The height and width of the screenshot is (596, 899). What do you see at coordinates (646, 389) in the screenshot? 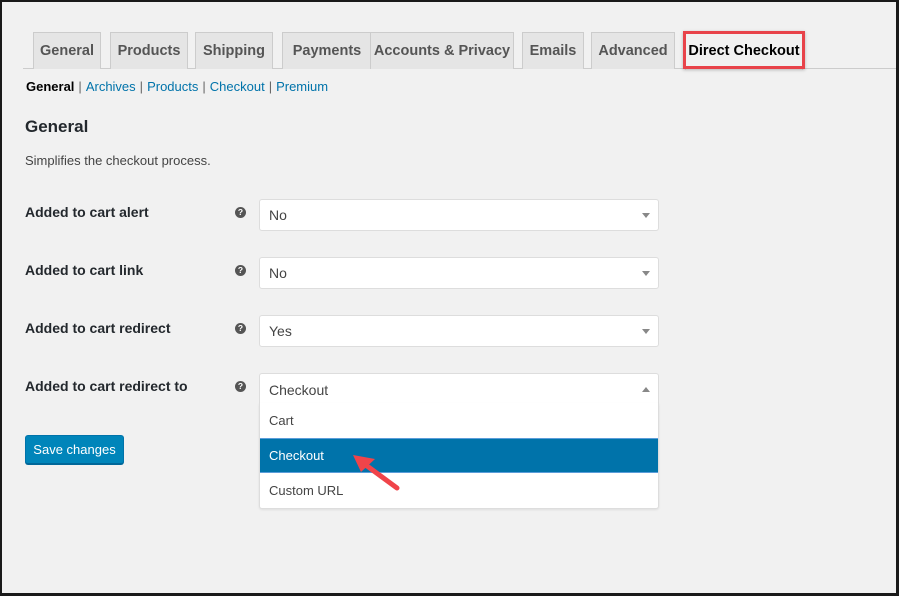
I see `chevron-up-icon` at bounding box center [646, 389].